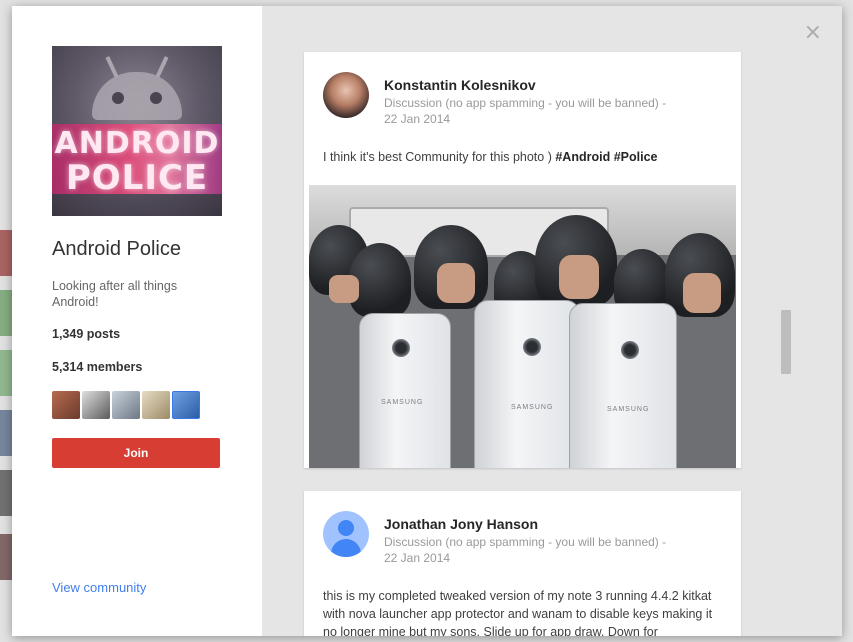 This screenshot has width=853, height=642. Describe the element at coordinates (461, 524) in the screenshot. I see `post-author: Jonathan Jony Hanson` at that location.